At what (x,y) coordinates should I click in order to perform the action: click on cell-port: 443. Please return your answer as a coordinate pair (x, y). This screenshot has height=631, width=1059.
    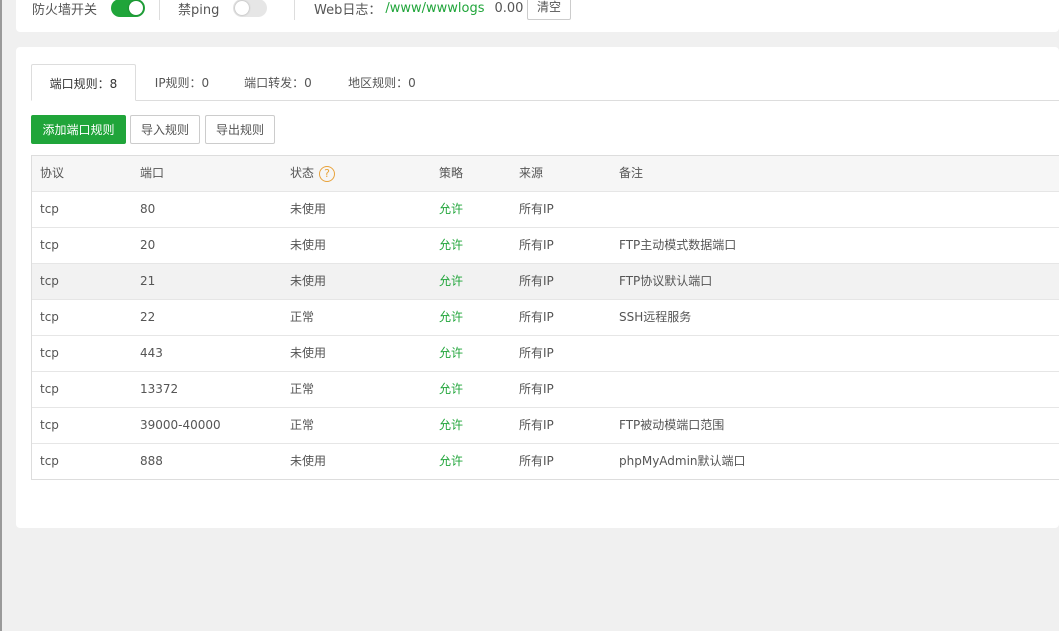
    Looking at the image, I should click on (151, 353).